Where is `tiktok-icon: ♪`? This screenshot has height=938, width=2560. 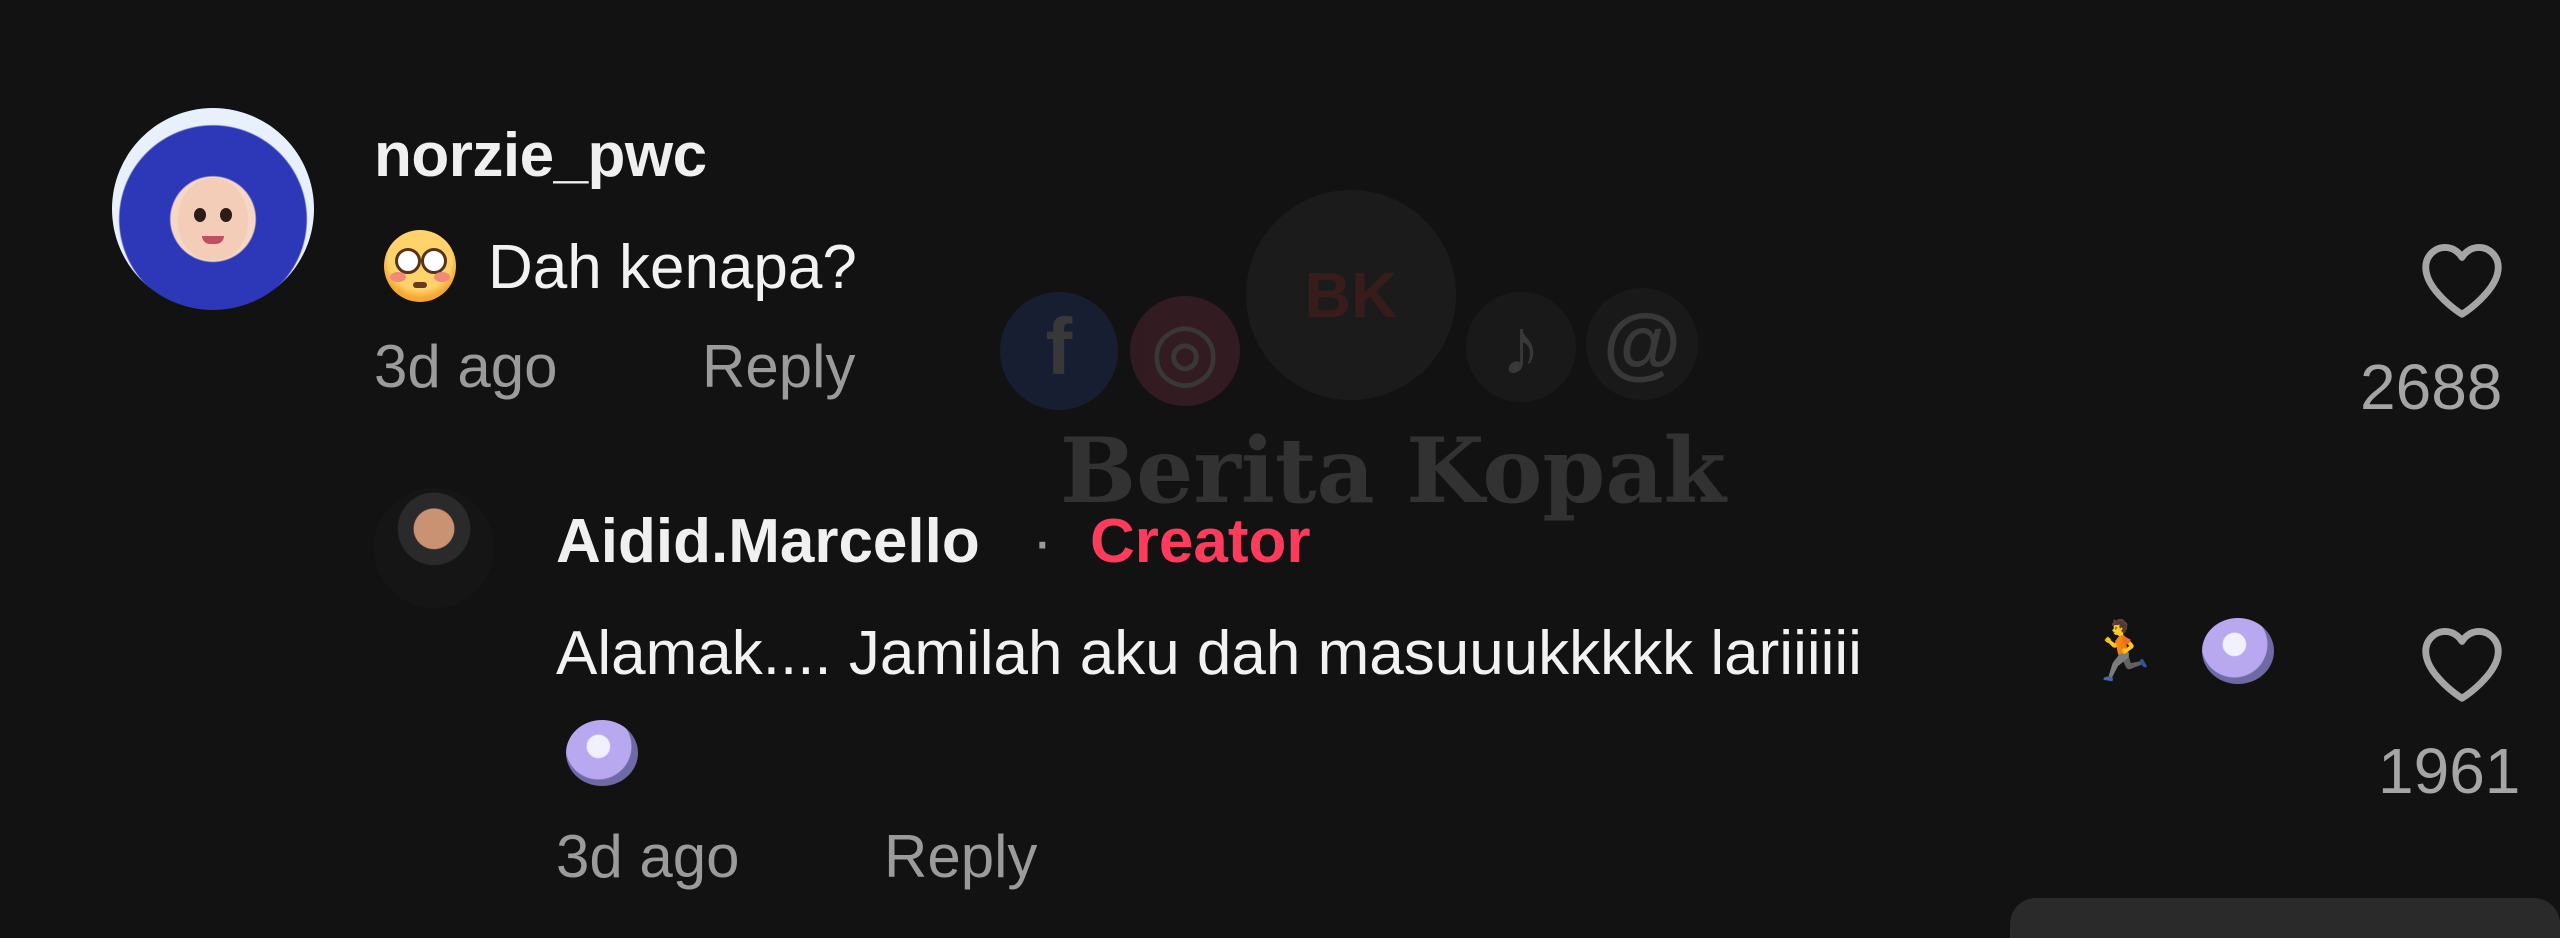
tiktok-icon: ♪ is located at coordinates (1521, 347).